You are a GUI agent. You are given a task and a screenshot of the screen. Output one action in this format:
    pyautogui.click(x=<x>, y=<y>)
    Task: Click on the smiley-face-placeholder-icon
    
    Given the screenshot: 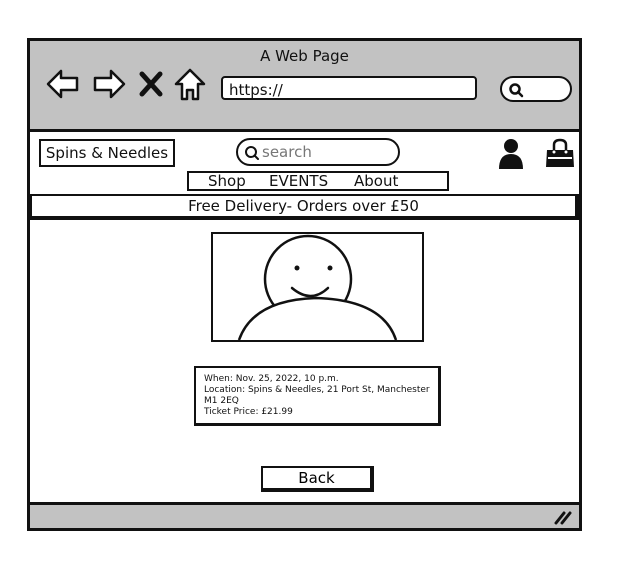 What is the action you would take?
    pyautogui.click(x=317, y=287)
    